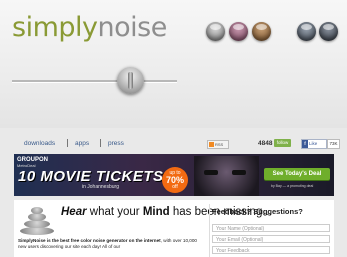 Image resolution: width=347 pixels, height=257 pixels. What do you see at coordinates (261, 31) in the screenshot?
I see `brown-noise-icon` at bounding box center [261, 31].